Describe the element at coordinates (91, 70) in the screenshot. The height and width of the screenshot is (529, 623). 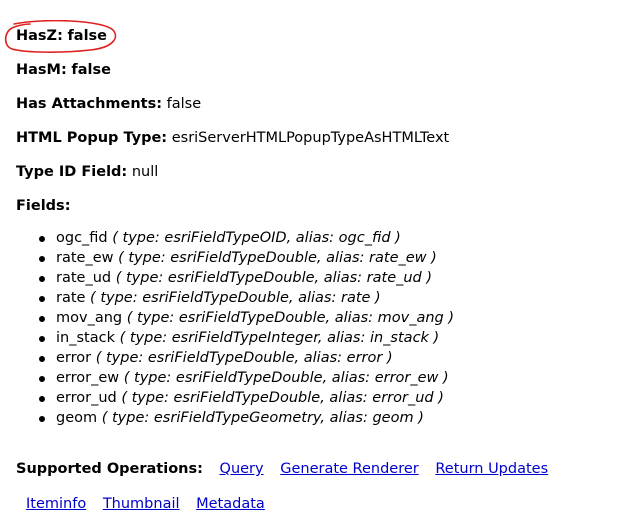
I see `prop-hasm-value: false` at that location.